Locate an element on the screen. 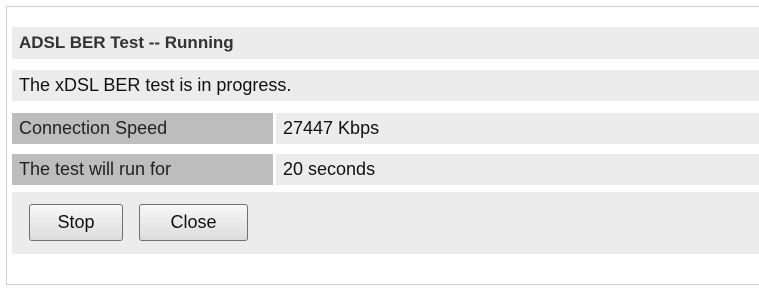 Image resolution: width=759 pixels, height=291 pixels. detail-row-duration: The test will run for 20 seconds is located at coordinates (385, 169).